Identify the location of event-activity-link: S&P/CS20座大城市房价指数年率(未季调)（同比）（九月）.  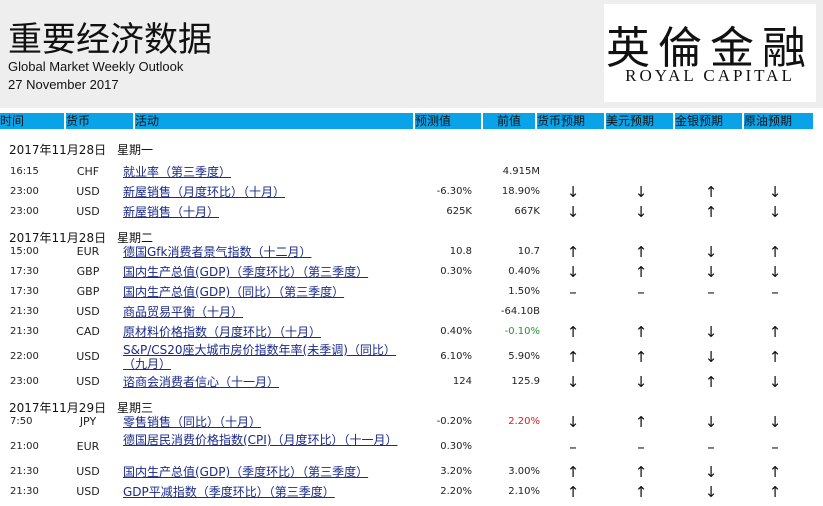
(265, 357).